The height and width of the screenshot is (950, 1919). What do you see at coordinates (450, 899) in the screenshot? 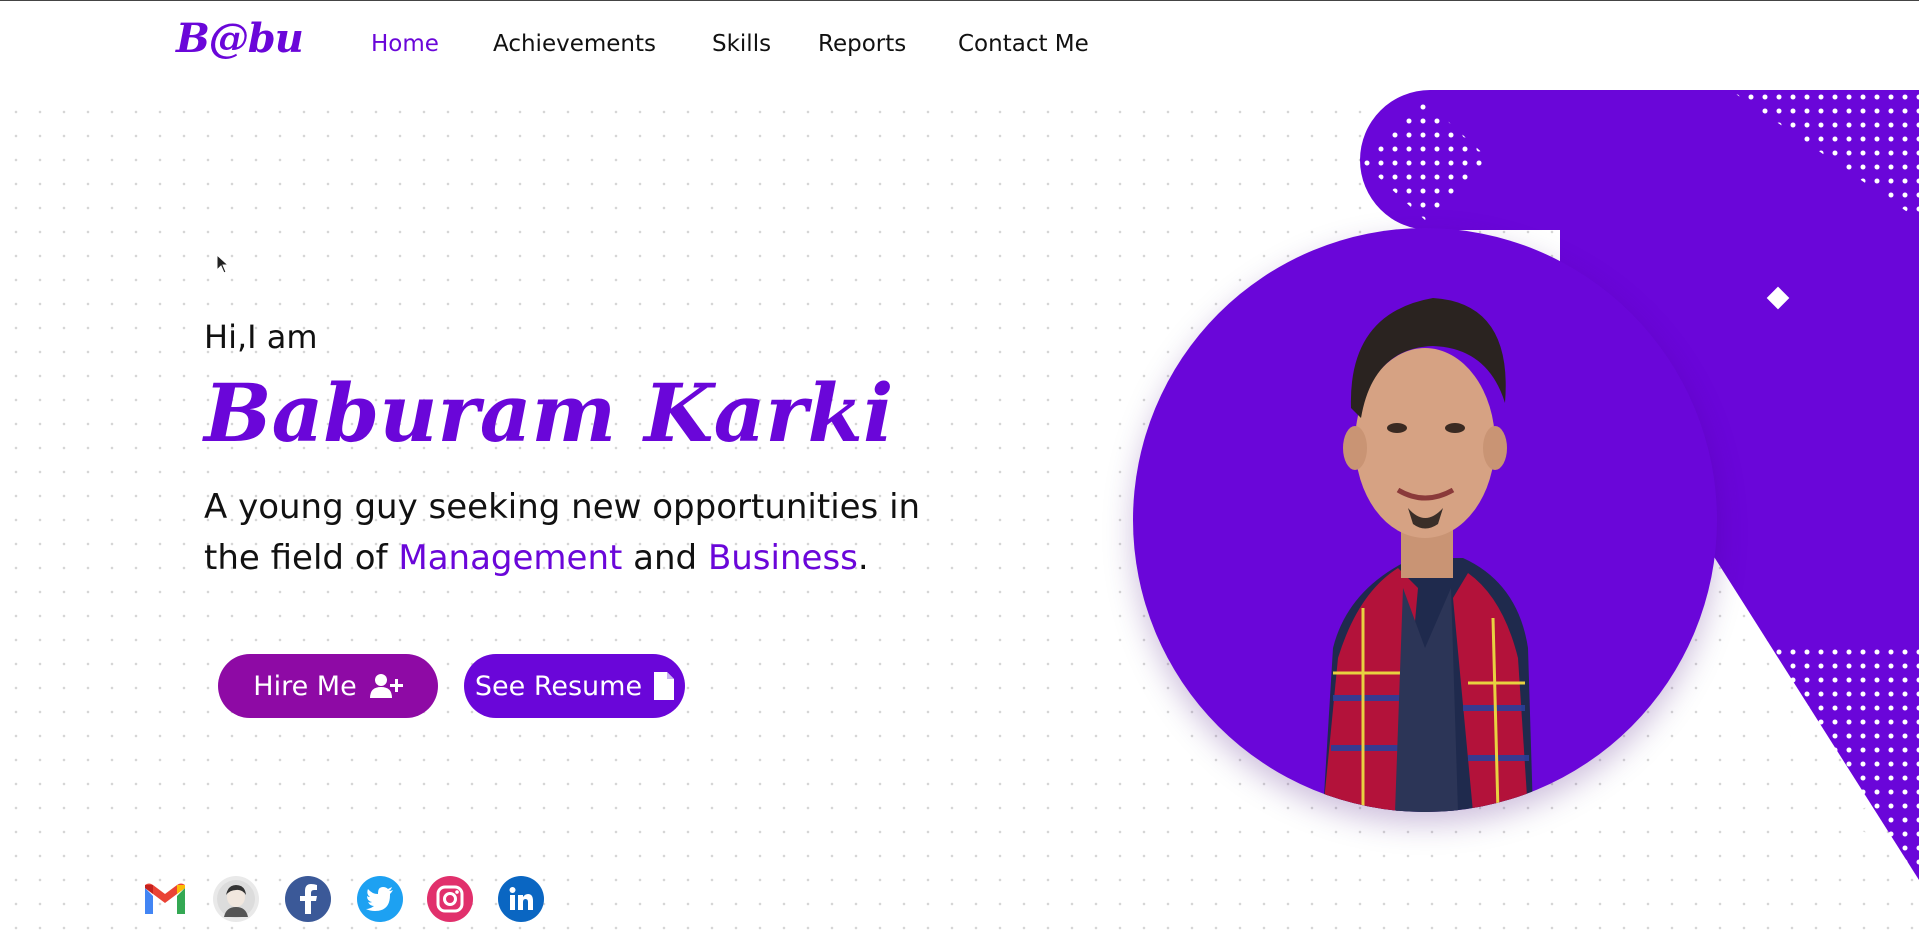
I see `instagram-icon` at bounding box center [450, 899].